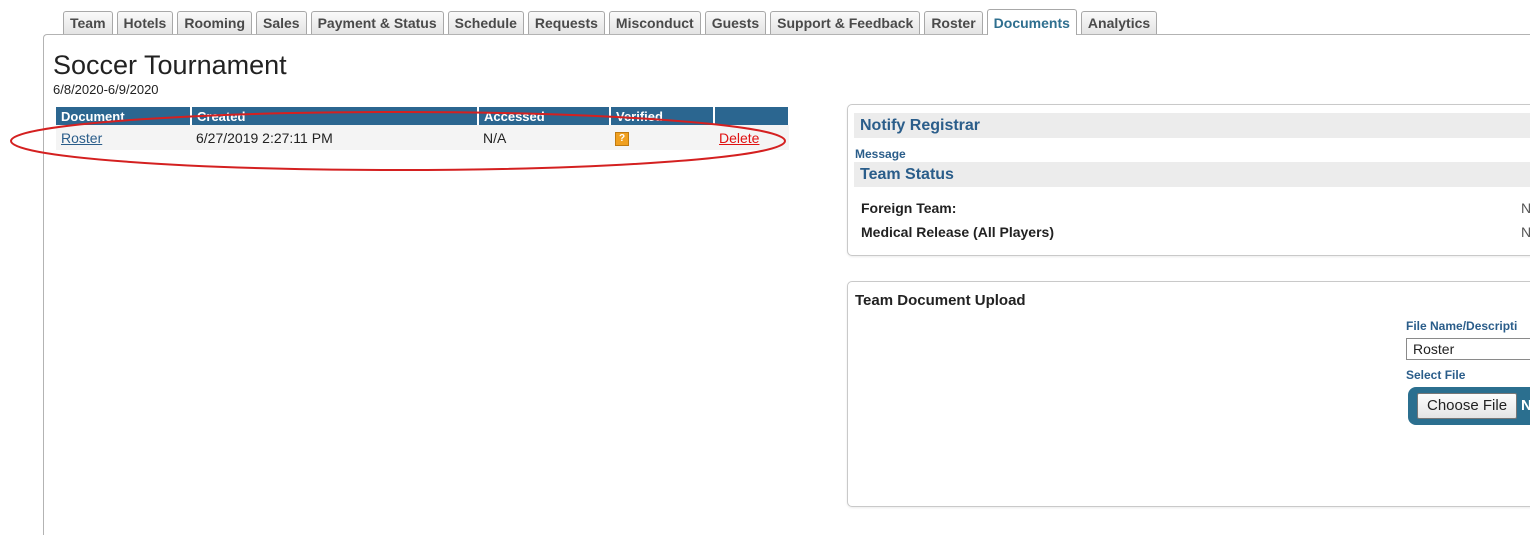 The width and height of the screenshot is (1530, 535). Describe the element at coordinates (622, 138) in the screenshot. I see `unverified-icon: ?` at that location.